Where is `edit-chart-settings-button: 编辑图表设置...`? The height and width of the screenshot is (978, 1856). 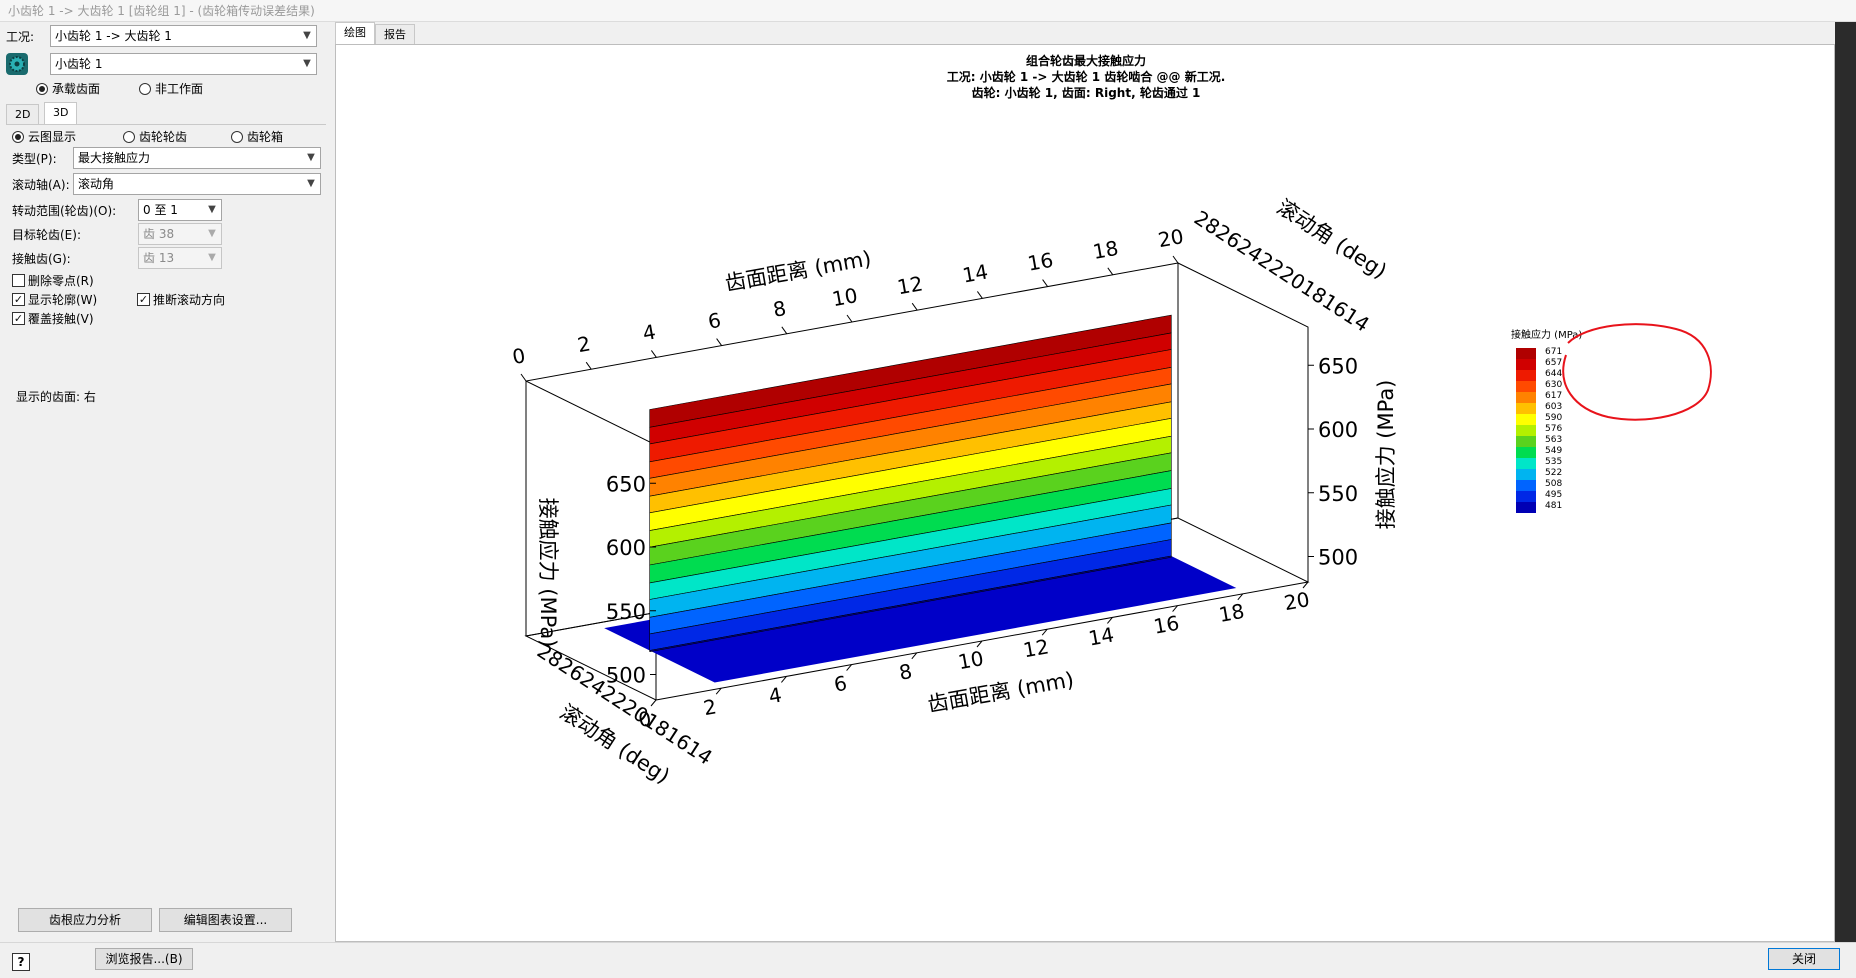
edit-chart-settings-button: 编辑图表设置... is located at coordinates (225, 920).